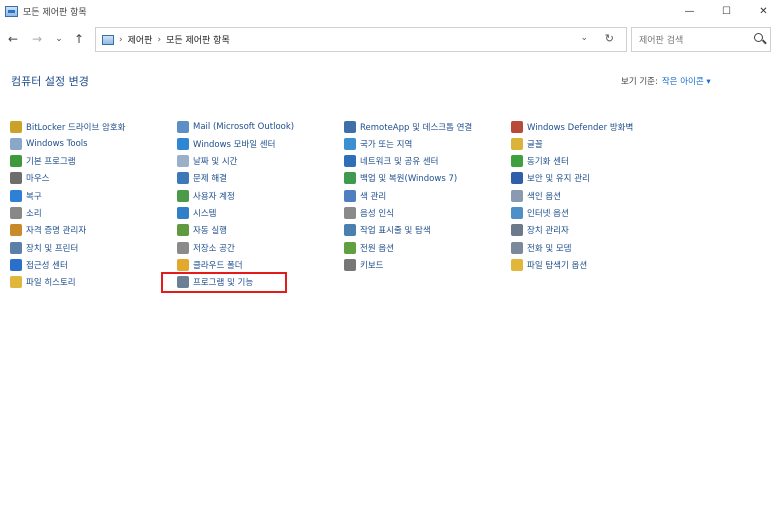  What do you see at coordinates (244, 126) in the screenshot?
I see `item-label: Mail (Microsoft Outlook)` at bounding box center [244, 126].